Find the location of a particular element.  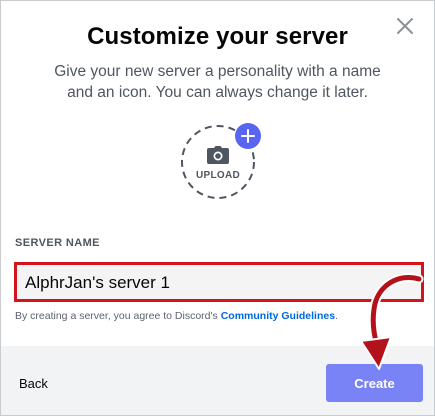

add-icon-badge is located at coordinates (248, 136).